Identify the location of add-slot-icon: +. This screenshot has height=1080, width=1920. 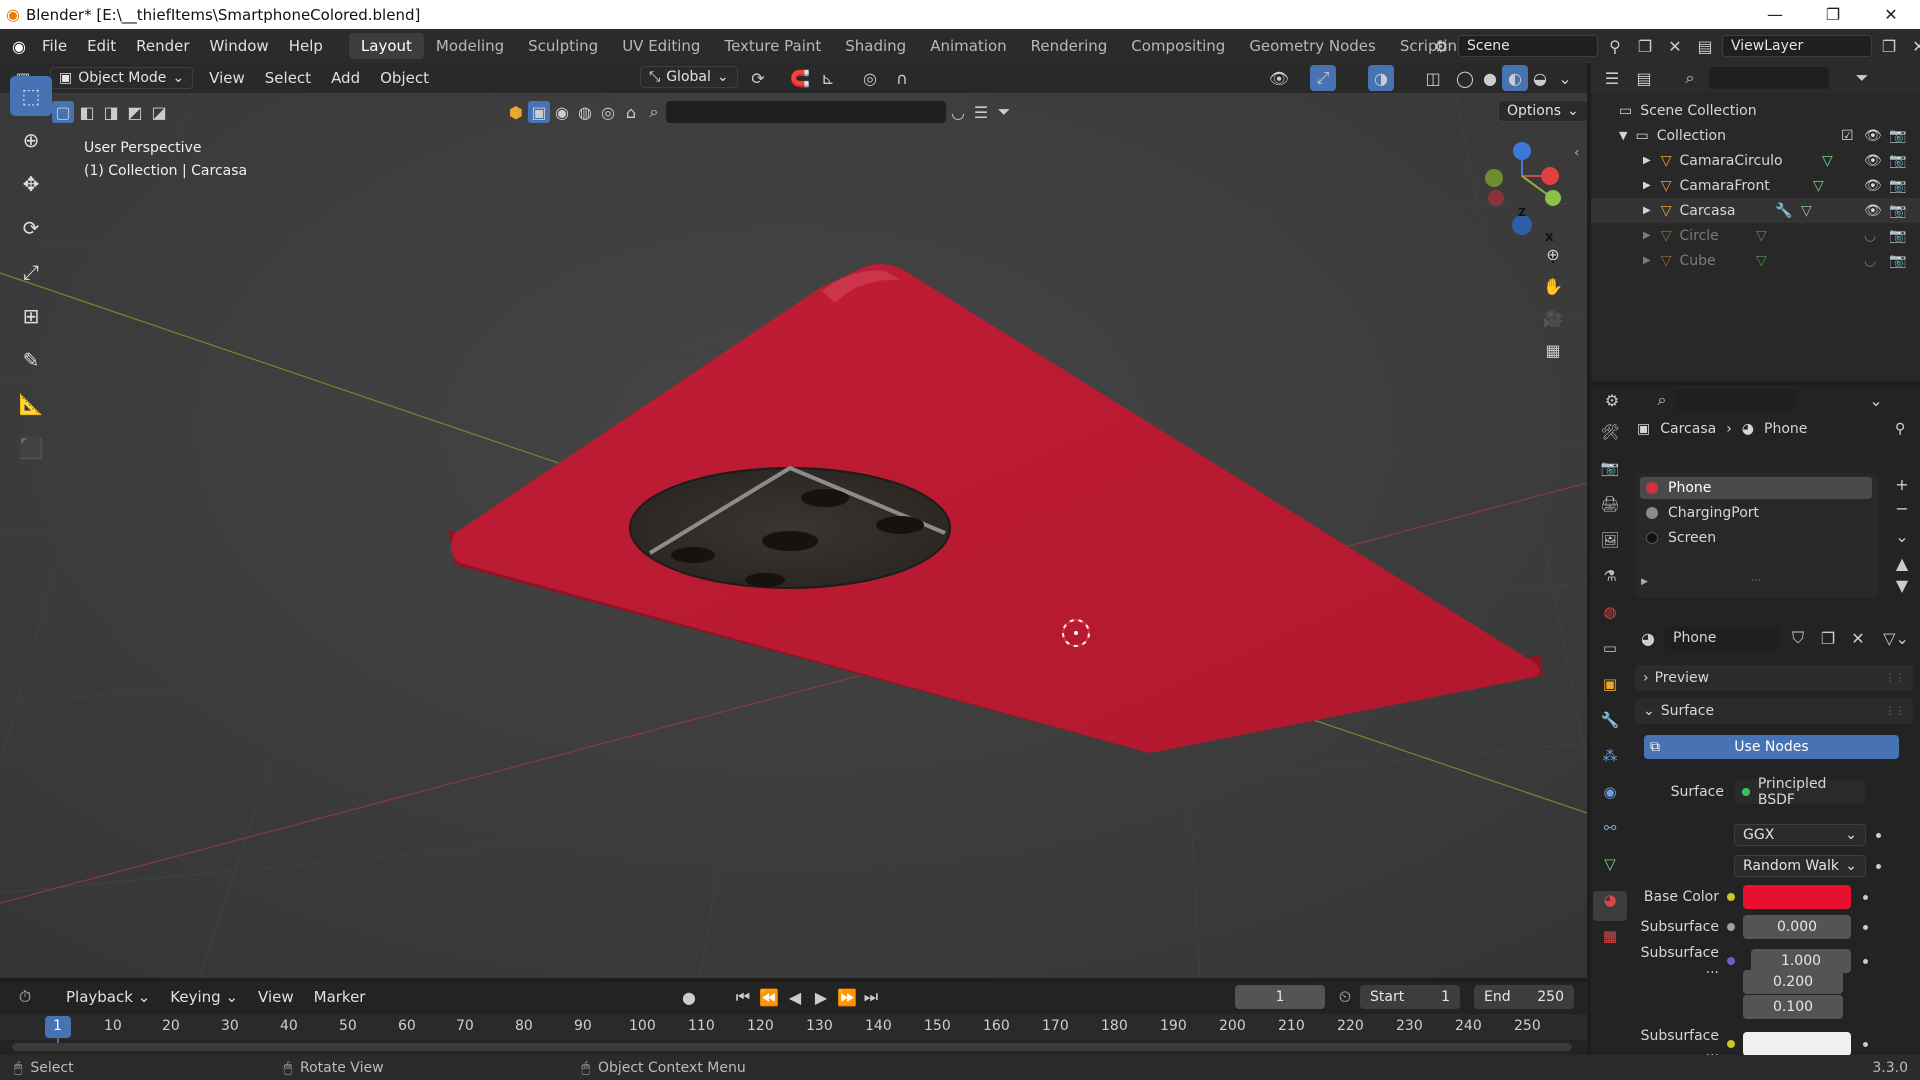
(1902, 484).